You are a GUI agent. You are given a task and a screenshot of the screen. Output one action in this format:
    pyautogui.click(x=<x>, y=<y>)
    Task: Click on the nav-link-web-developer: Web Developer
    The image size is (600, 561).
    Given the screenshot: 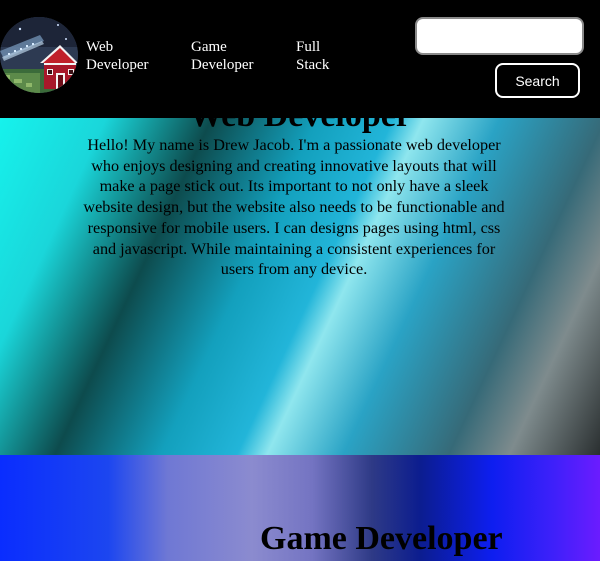 What is the action you would take?
    pyautogui.click(x=117, y=56)
    